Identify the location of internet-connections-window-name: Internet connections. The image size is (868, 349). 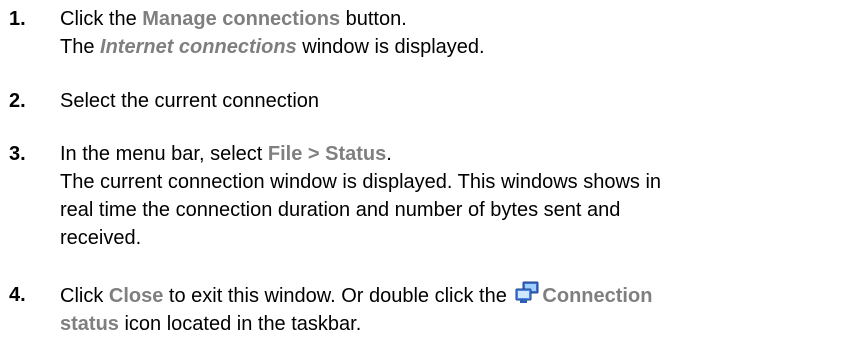
(198, 47).